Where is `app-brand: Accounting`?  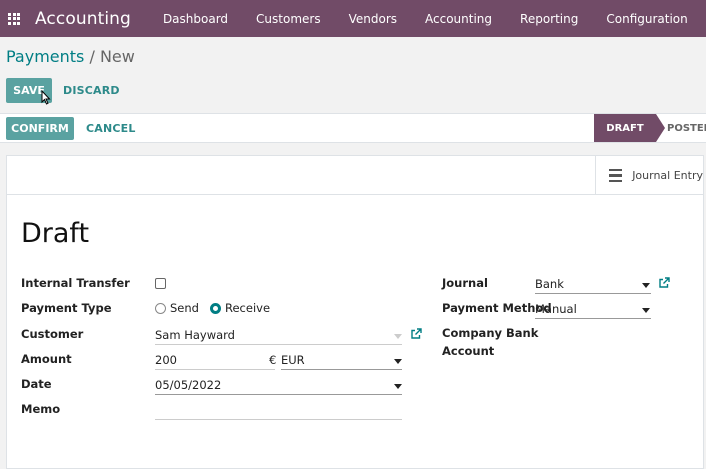 app-brand: Accounting is located at coordinates (83, 19).